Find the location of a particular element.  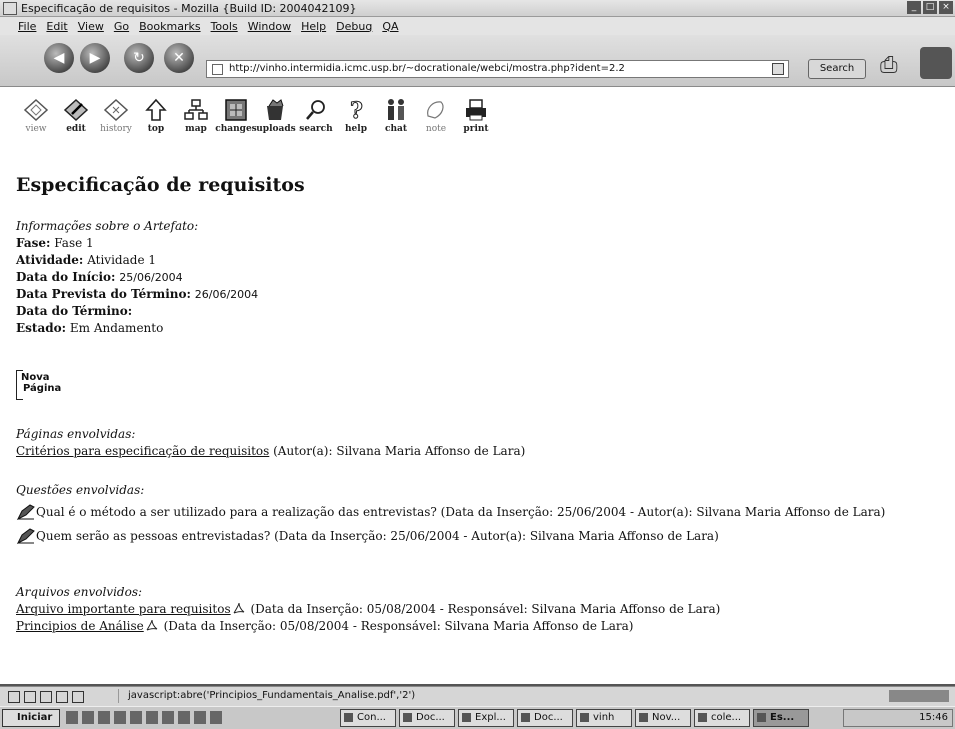

tool-top-label: top is located at coordinates (156, 129).